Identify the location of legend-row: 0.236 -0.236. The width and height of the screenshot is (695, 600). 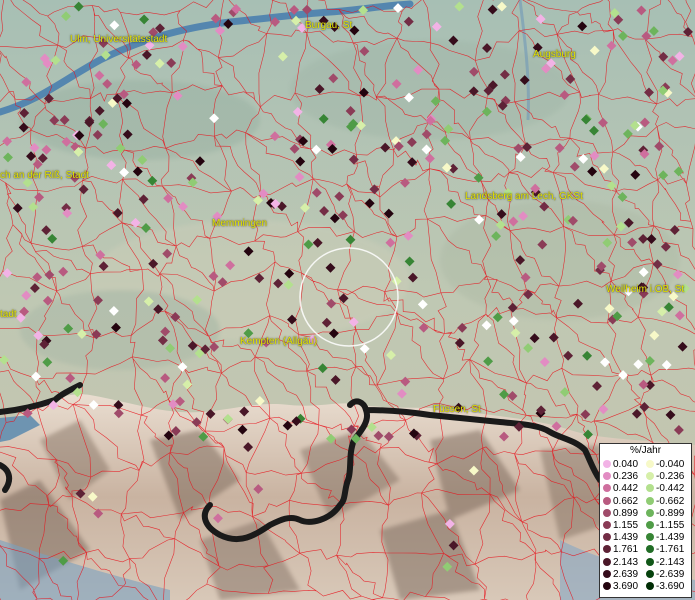
(646, 476).